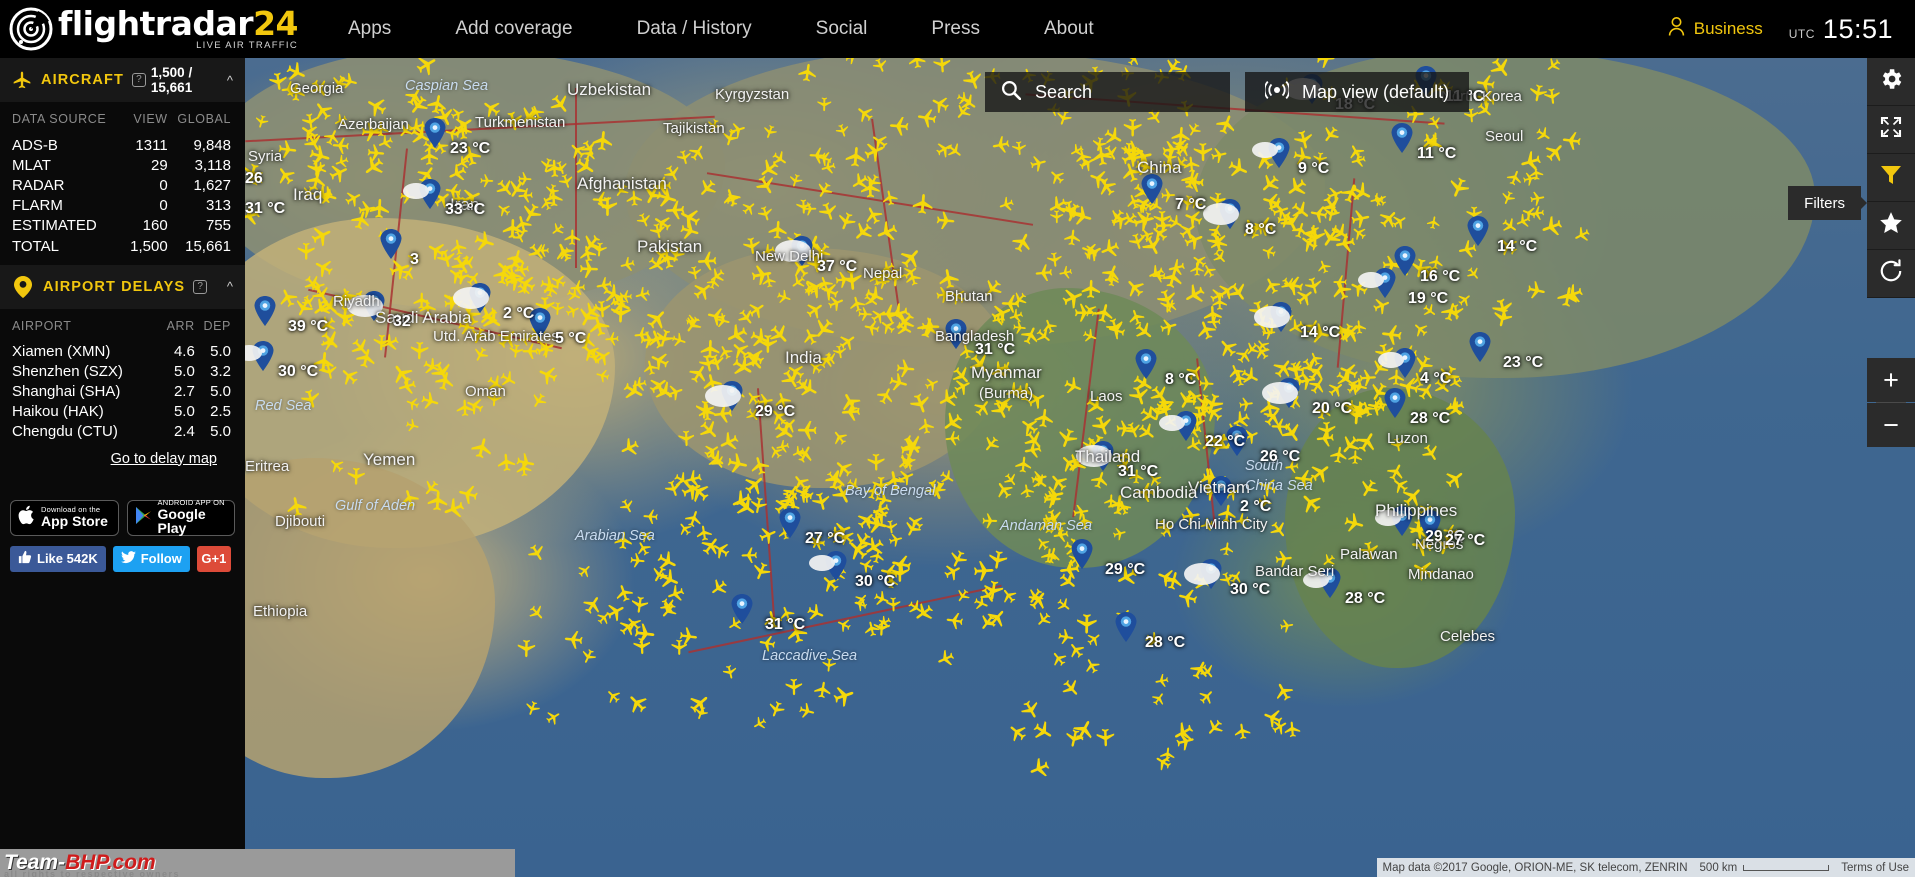 The image size is (1915, 877). Describe the element at coordinates (1891, 425) in the screenshot. I see `zoom-out-button: −` at that location.